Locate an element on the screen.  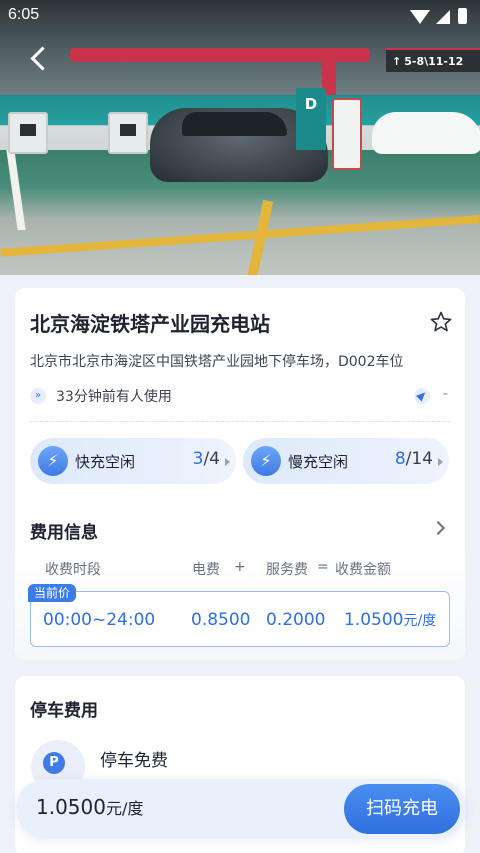
slow-charge-pill: ⚡ 慢充空闲 8/14 is located at coordinates (346, 461).